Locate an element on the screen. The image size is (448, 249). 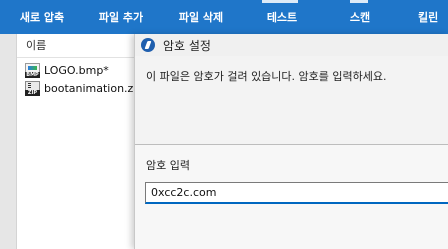
scan-button: 스캔 is located at coordinates (360, 17).